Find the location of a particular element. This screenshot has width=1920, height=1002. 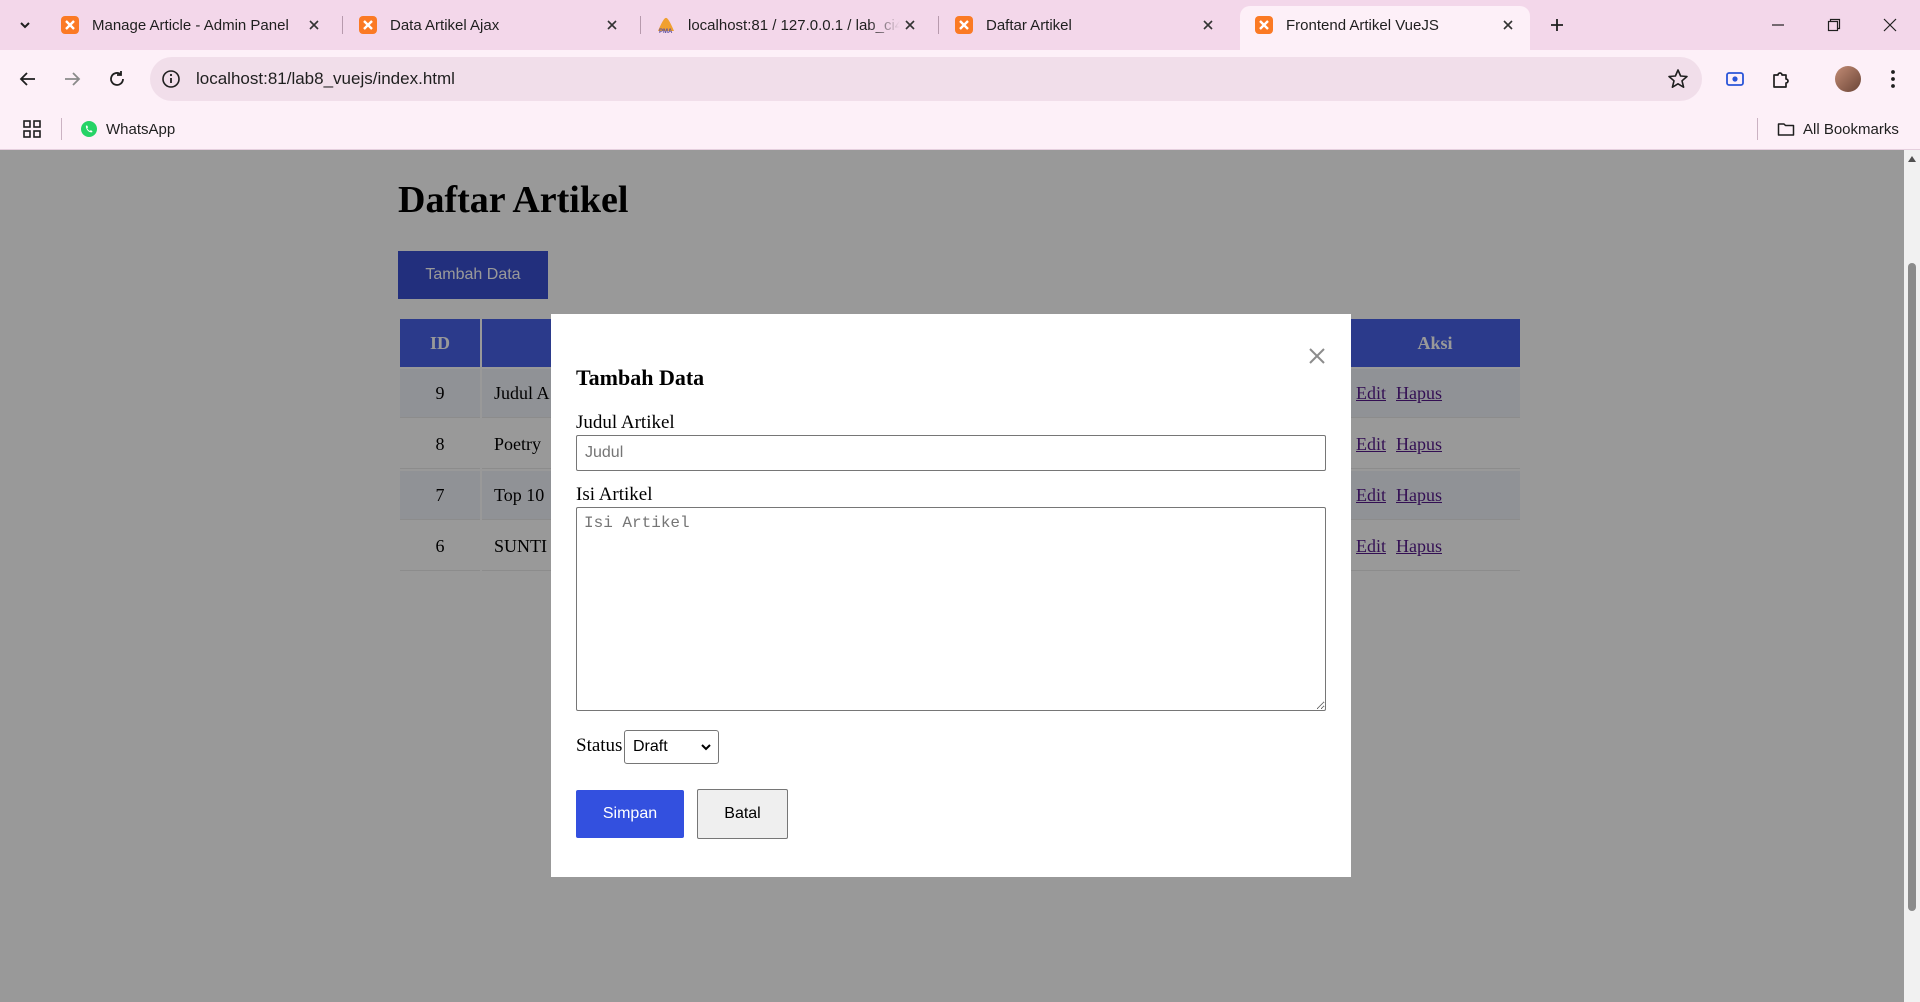

minimize-button is located at coordinates (1778, 25).